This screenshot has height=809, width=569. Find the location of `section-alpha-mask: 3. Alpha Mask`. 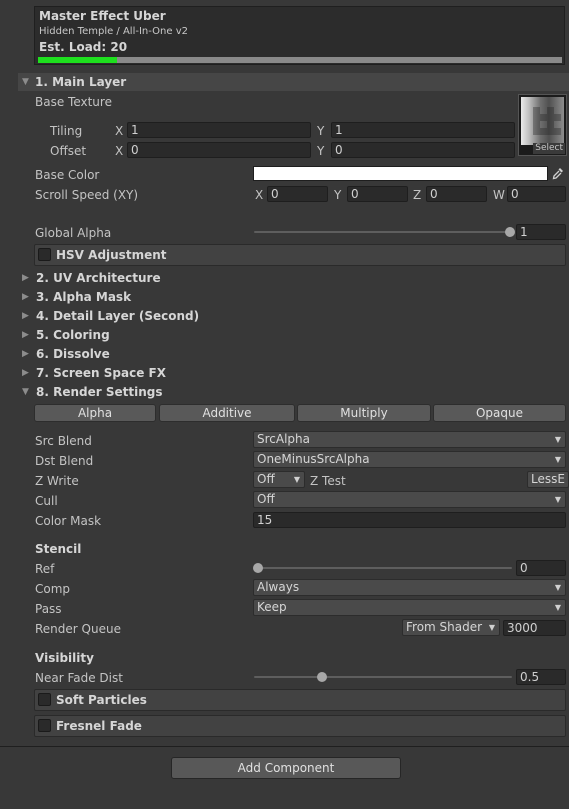

section-alpha-mask: 3. Alpha Mask is located at coordinates (83, 297).